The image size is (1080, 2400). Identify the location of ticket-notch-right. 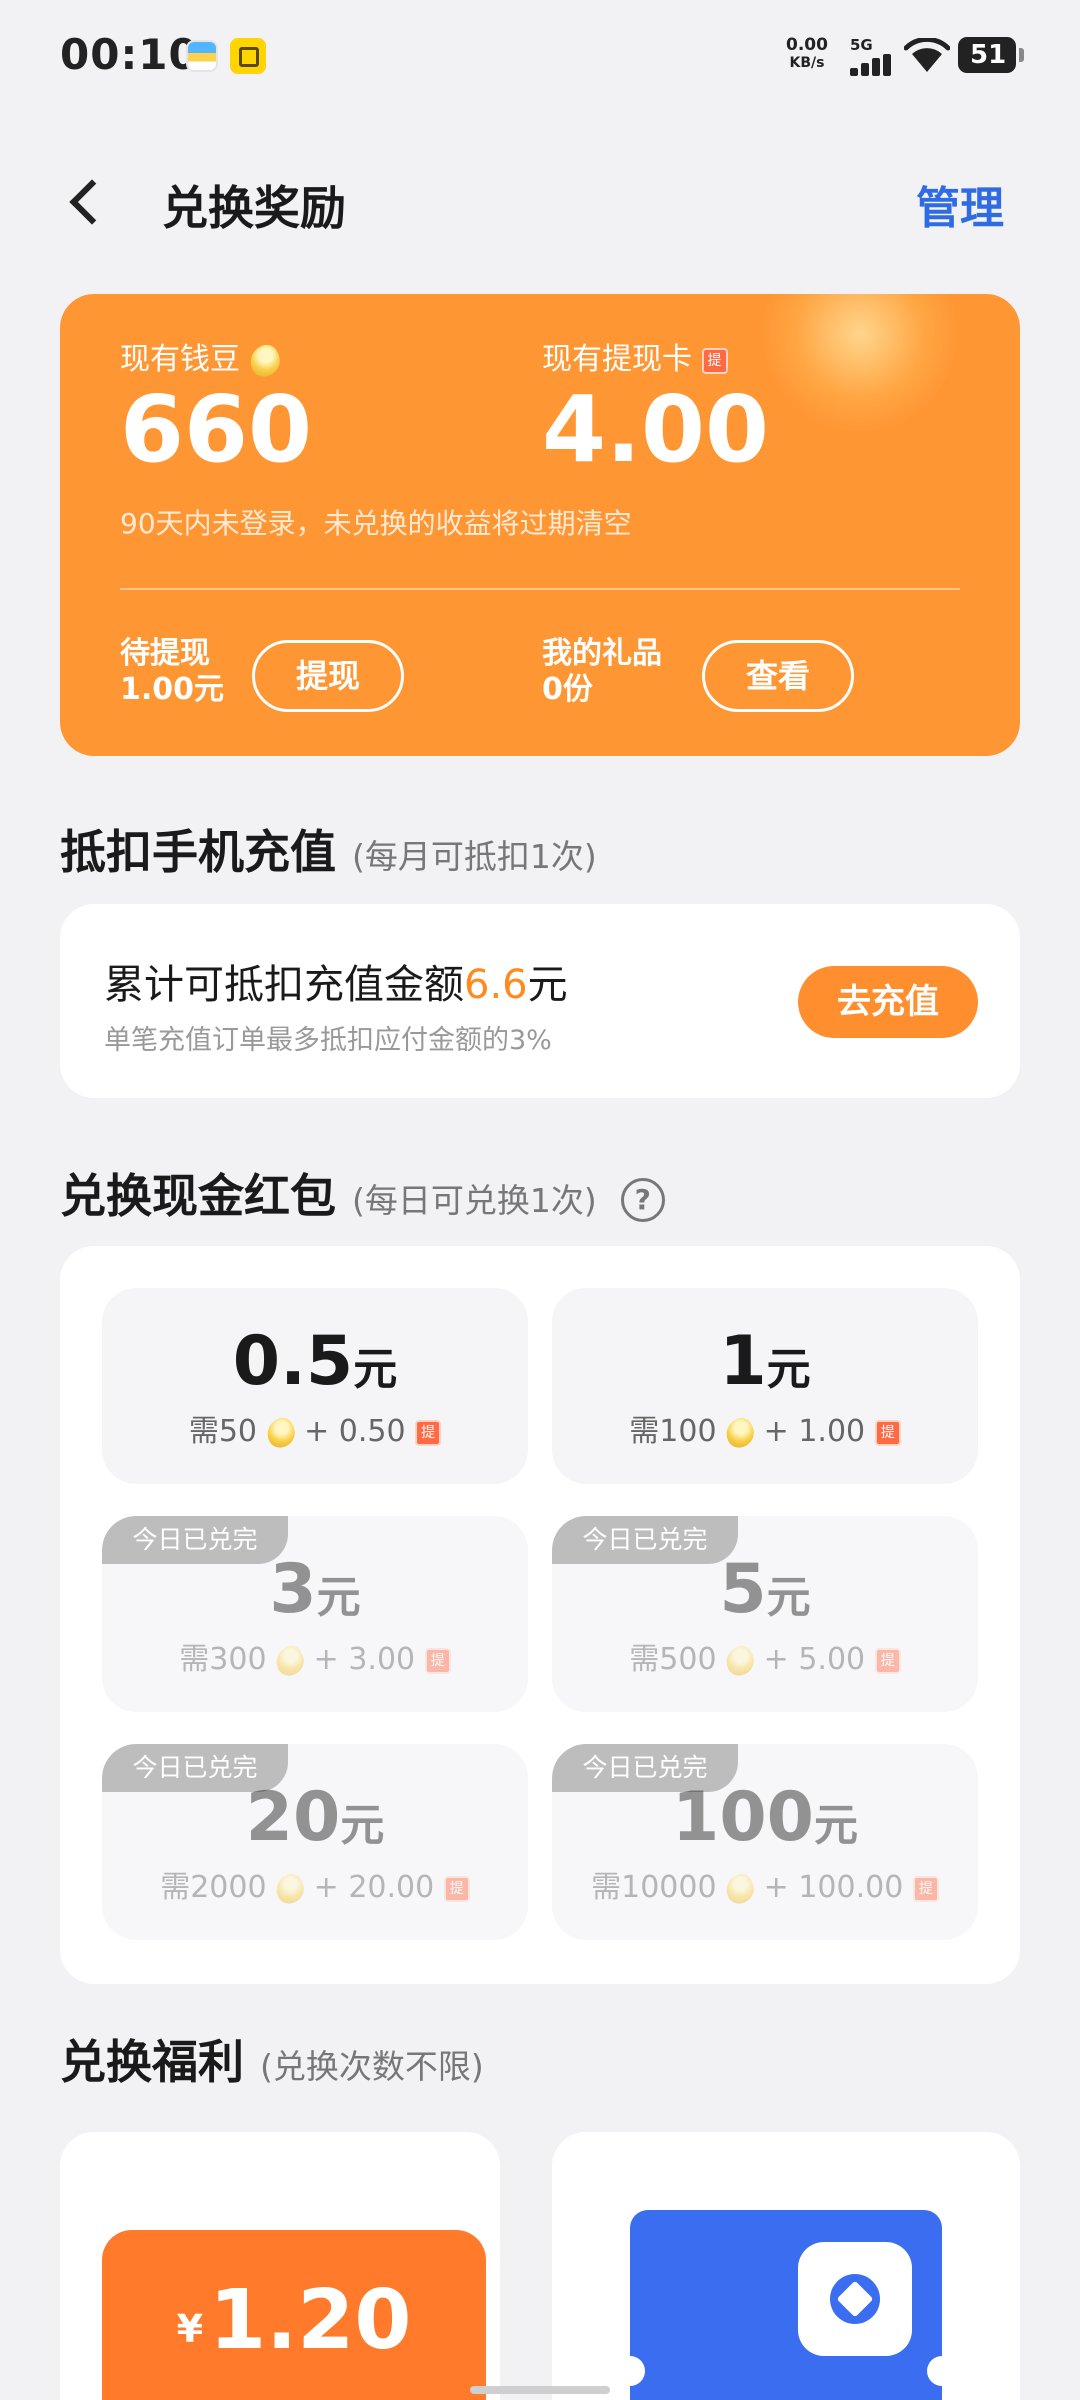
(942, 2371).